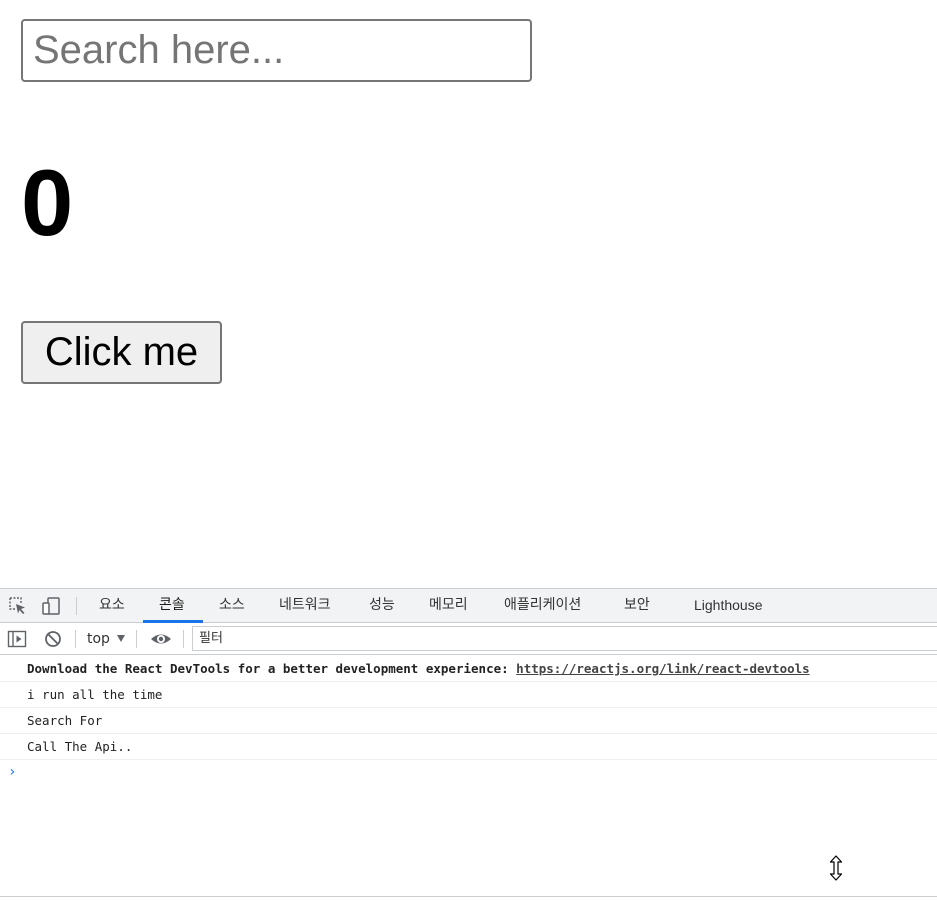 This screenshot has width=937, height=901. Describe the element at coordinates (382, 606) in the screenshot. I see `tab-performance: 성능` at that location.